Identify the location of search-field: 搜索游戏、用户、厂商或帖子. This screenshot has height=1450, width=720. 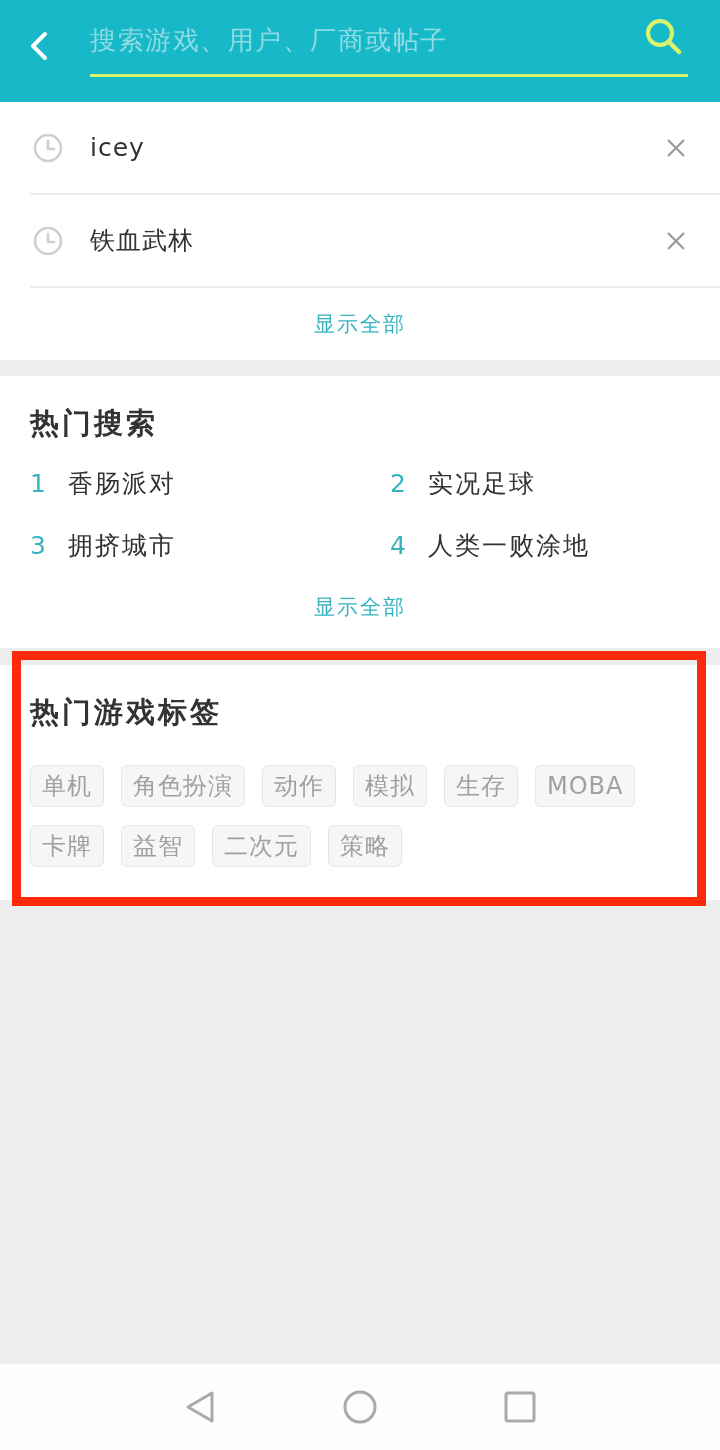
(389, 44).